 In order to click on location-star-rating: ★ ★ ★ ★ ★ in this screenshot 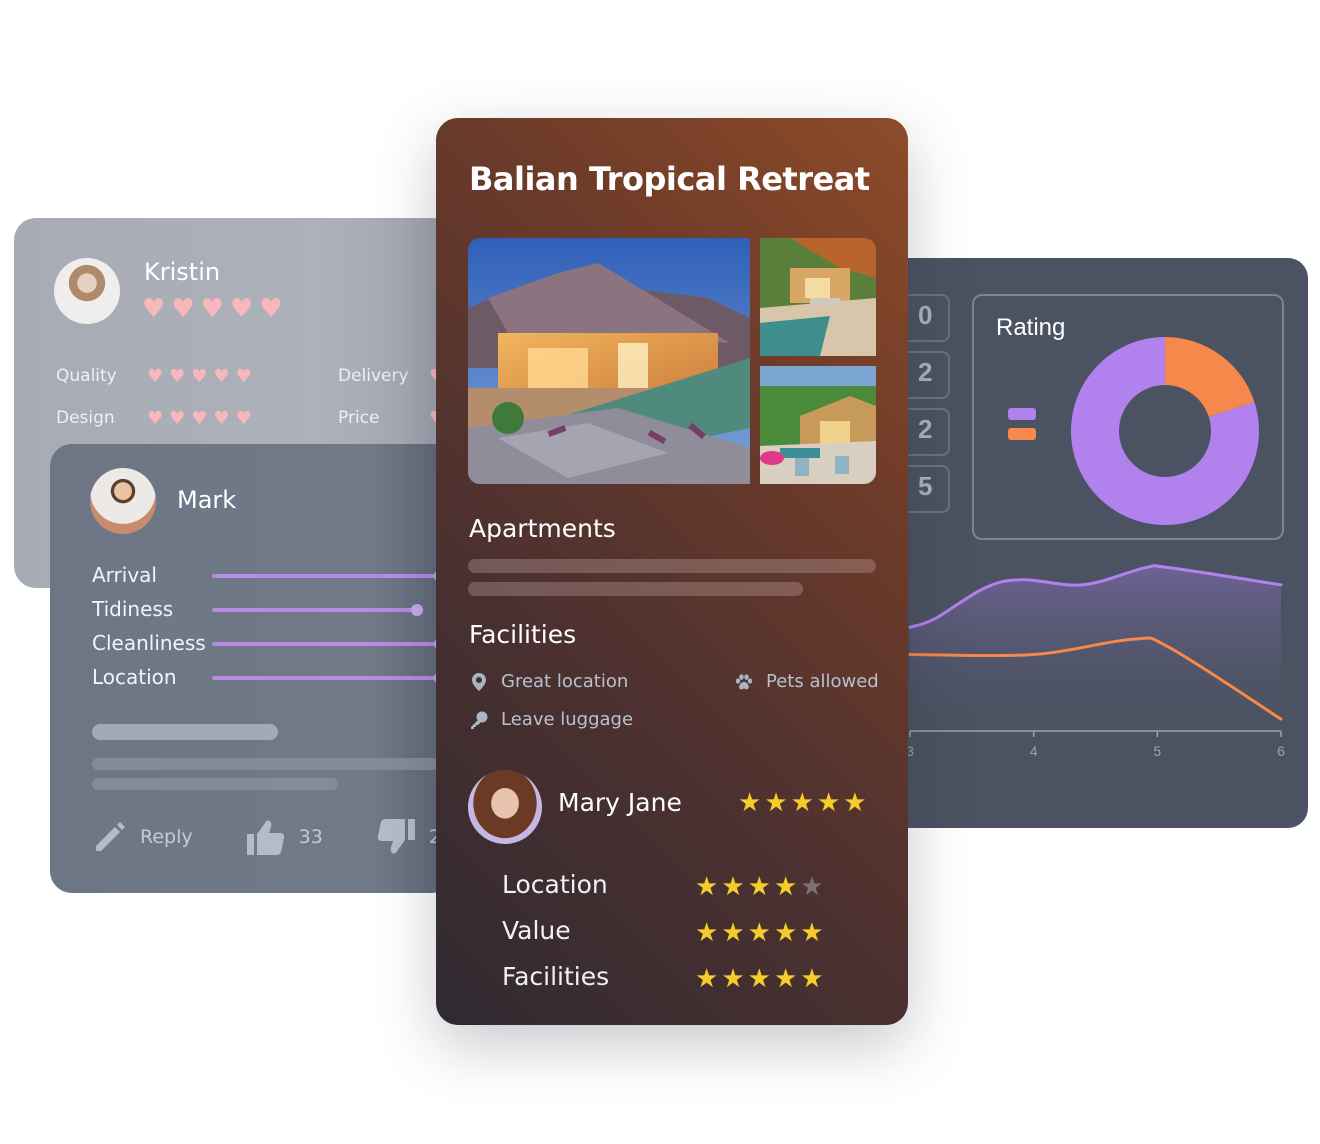, I will do `click(759, 887)`.